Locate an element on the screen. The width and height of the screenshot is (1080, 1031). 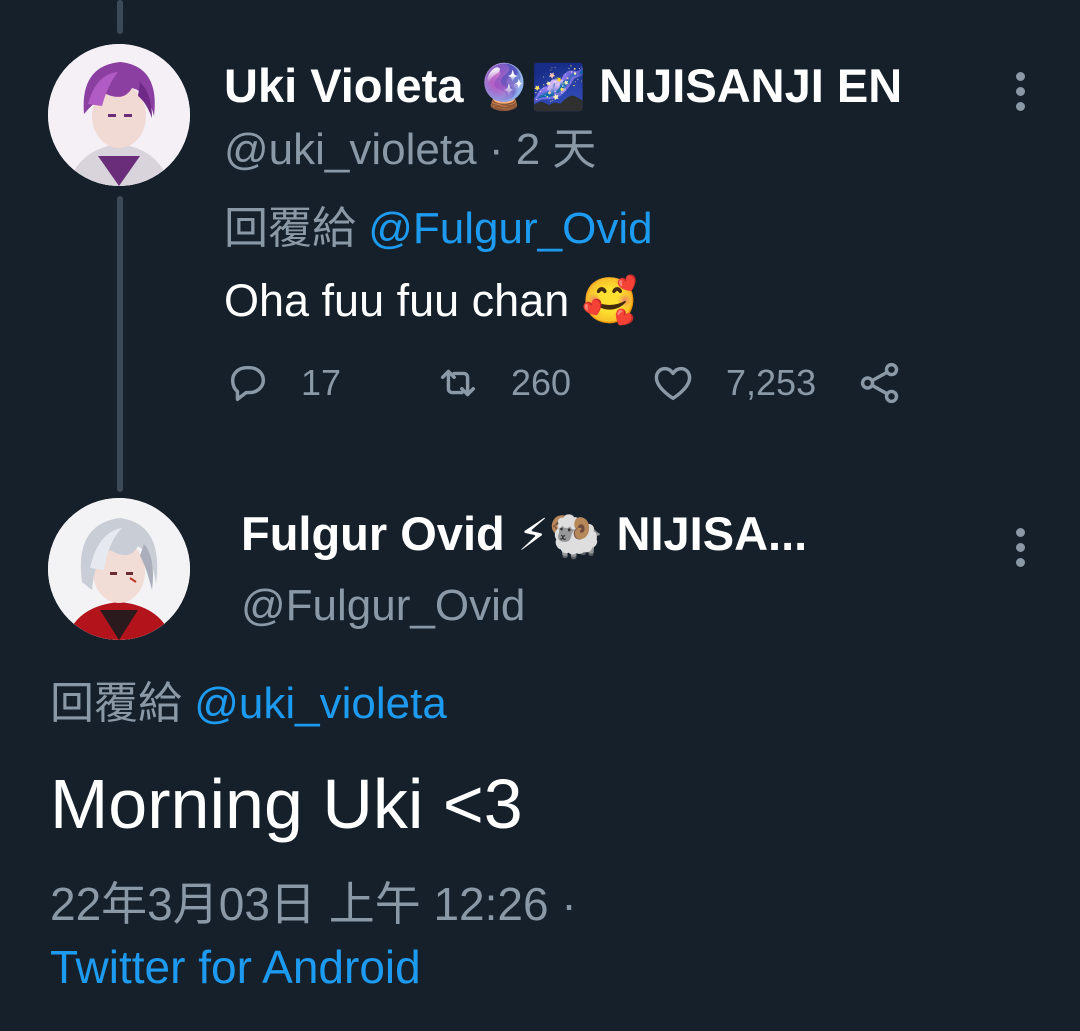
uki-display-name: Uki Violeta 🔮🌌 NIJISANJI EN is located at coordinates (563, 87).